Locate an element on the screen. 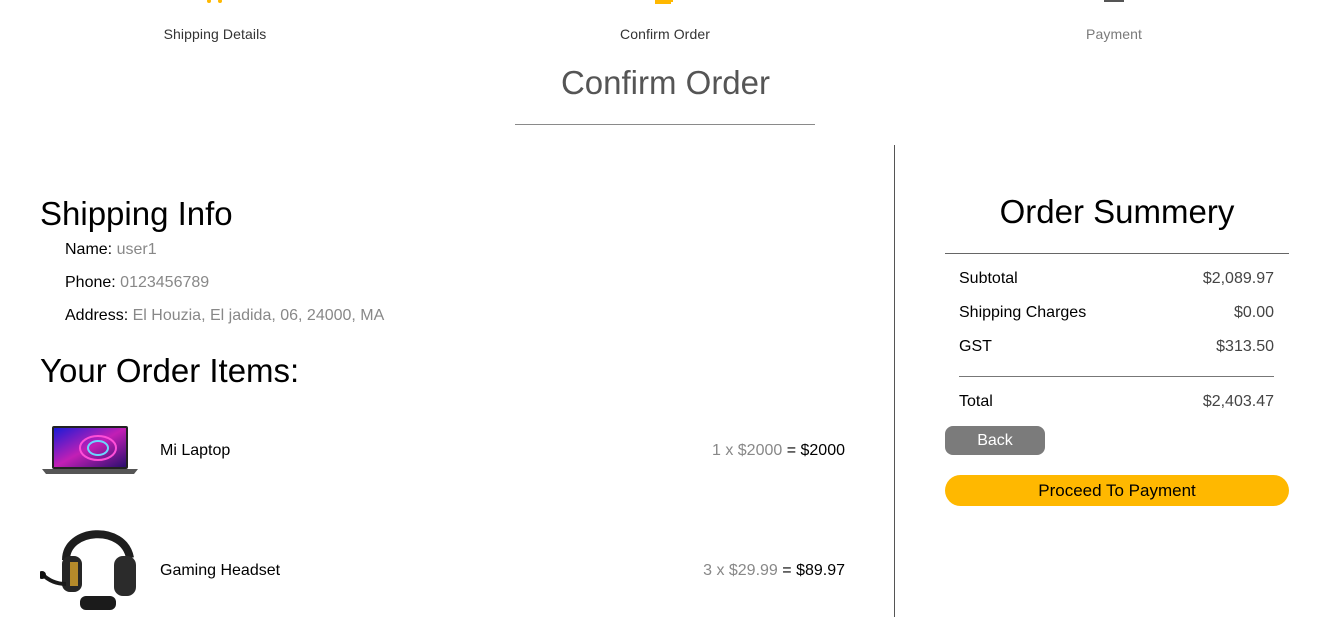 This screenshot has width=1331, height=617. total-value: $2,403.47 is located at coordinates (1238, 401).